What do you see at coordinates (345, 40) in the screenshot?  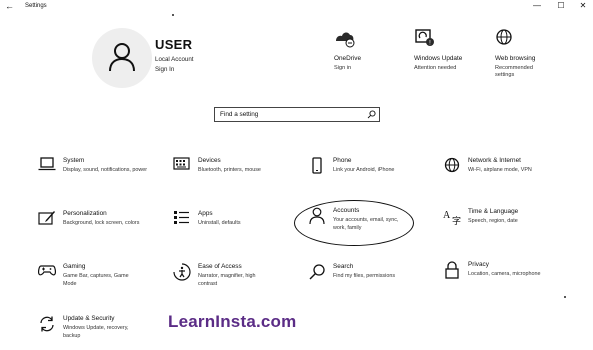 I see `onedrive-icon` at bounding box center [345, 40].